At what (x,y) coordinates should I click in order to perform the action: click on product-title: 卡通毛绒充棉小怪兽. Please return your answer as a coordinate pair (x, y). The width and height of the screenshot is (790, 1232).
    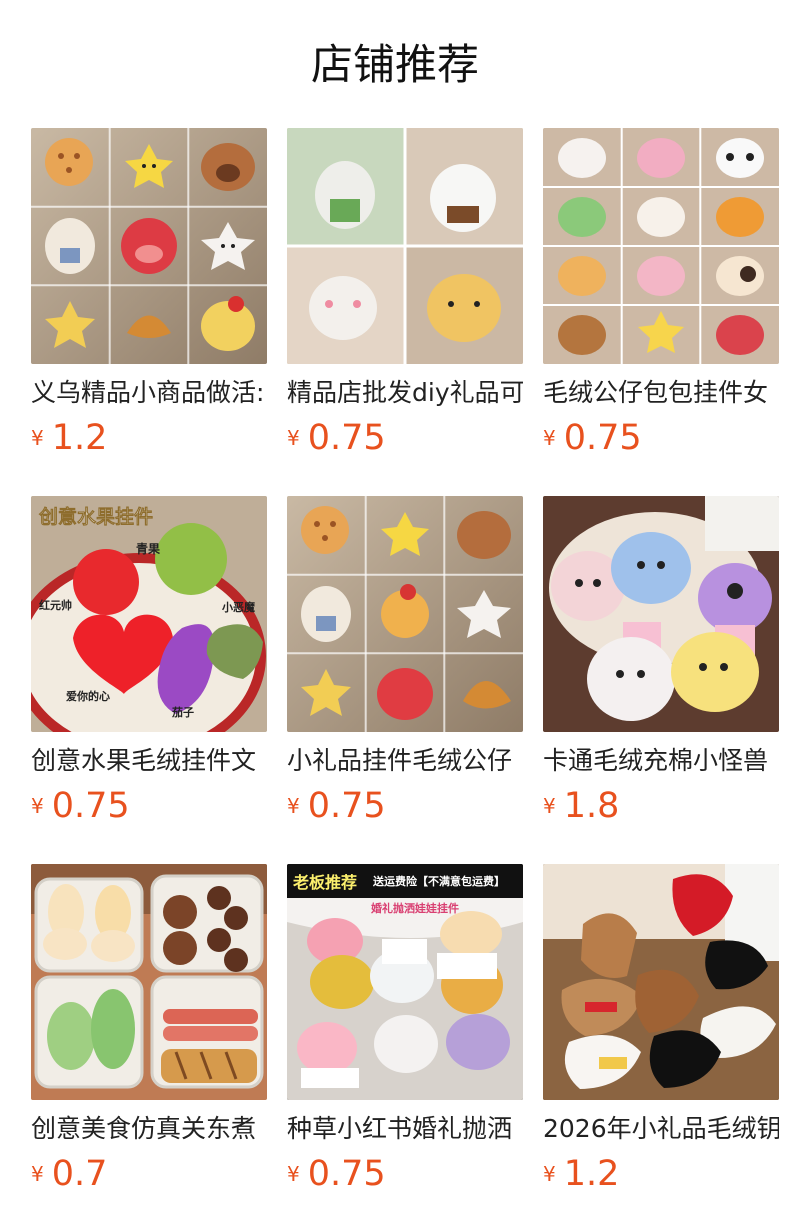
    Looking at the image, I should click on (661, 761).